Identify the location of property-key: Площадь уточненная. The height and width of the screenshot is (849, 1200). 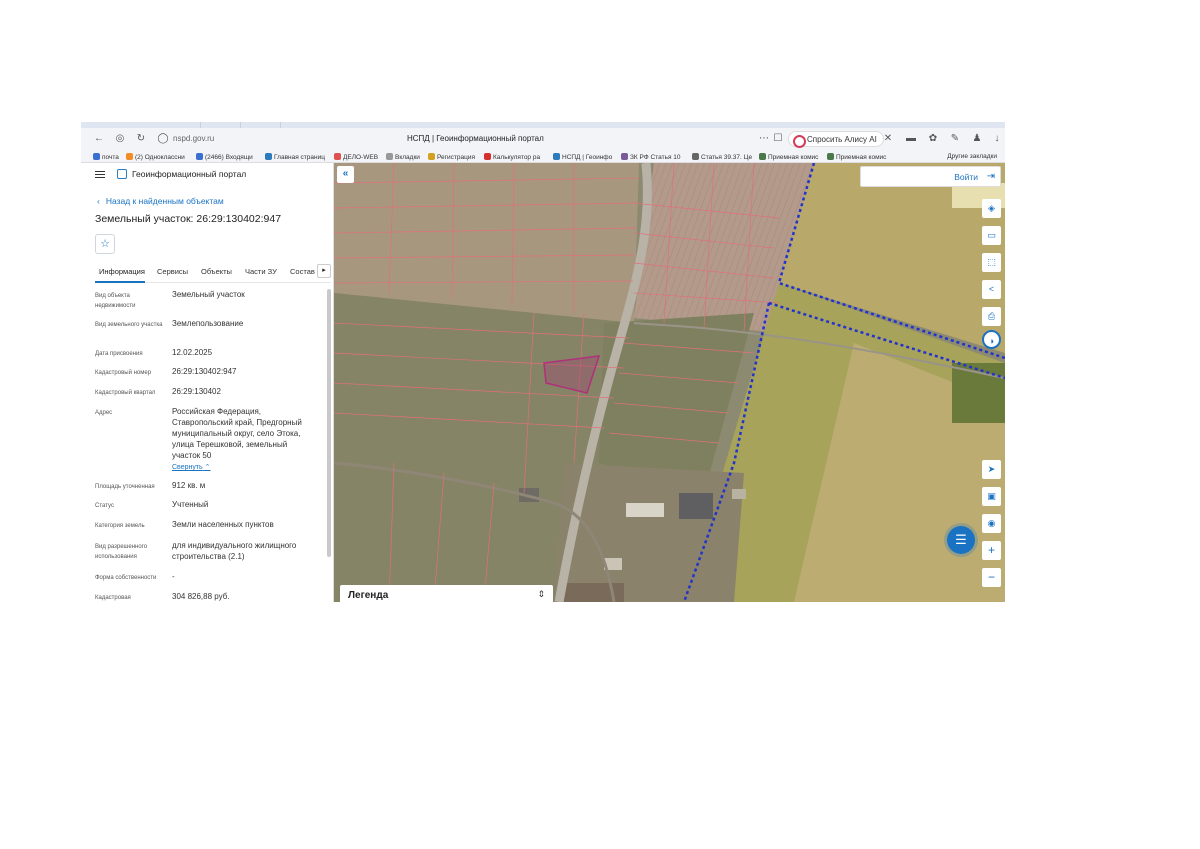
(125, 487).